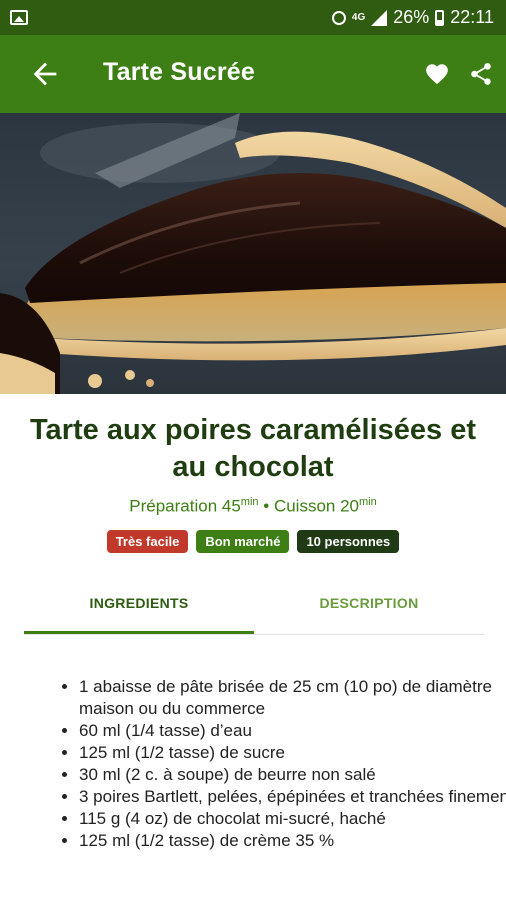  What do you see at coordinates (147, 541) in the screenshot?
I see `difficulty-badge: Très facile` at bounding box center [147, 541].